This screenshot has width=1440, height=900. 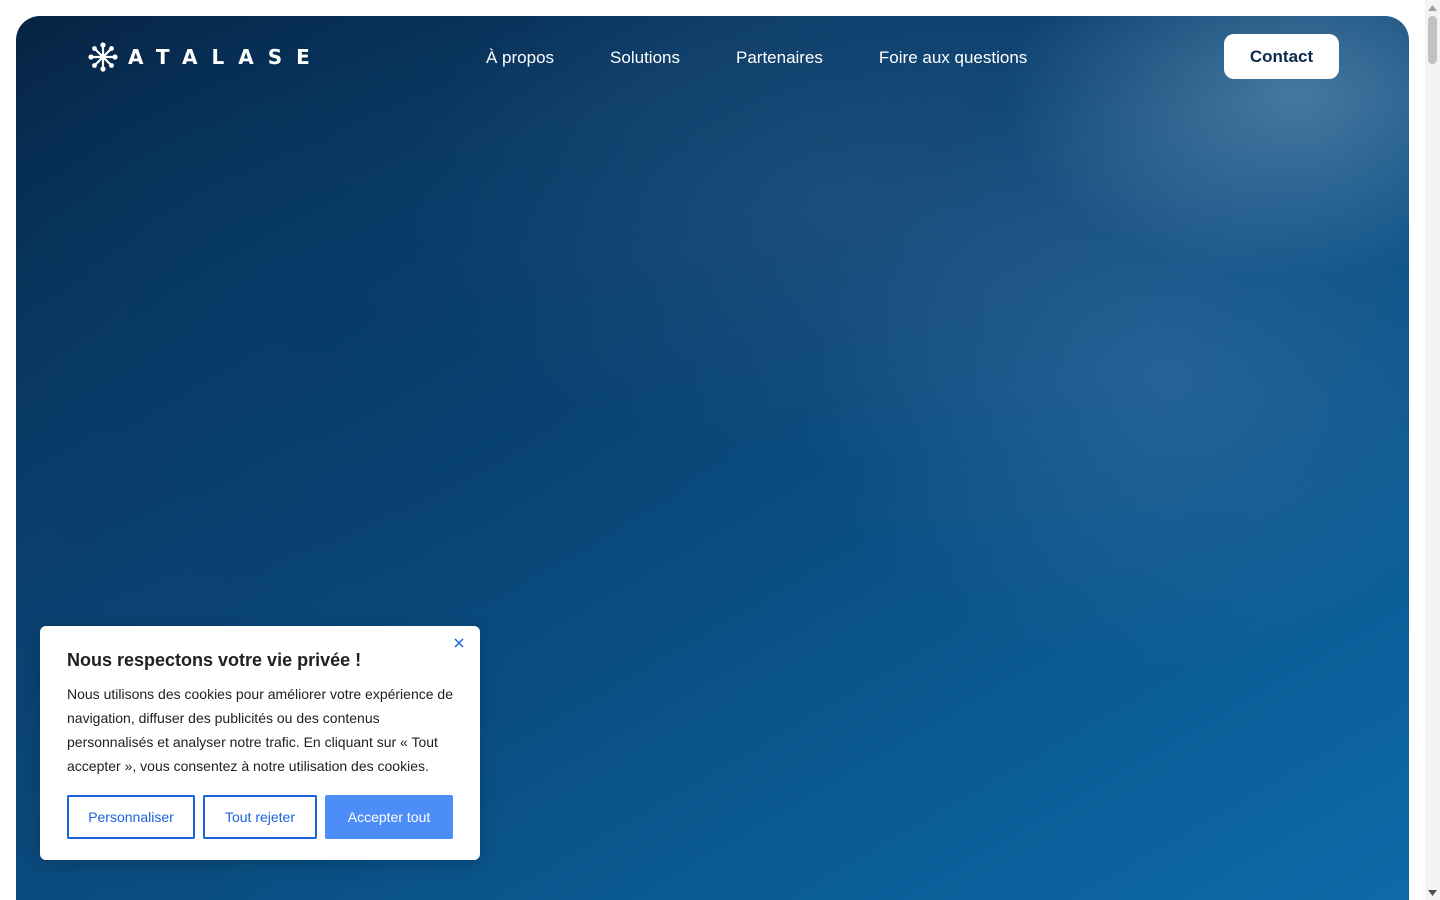 I want to click on scrollbar-thumb, so click(x=1432, y=40).